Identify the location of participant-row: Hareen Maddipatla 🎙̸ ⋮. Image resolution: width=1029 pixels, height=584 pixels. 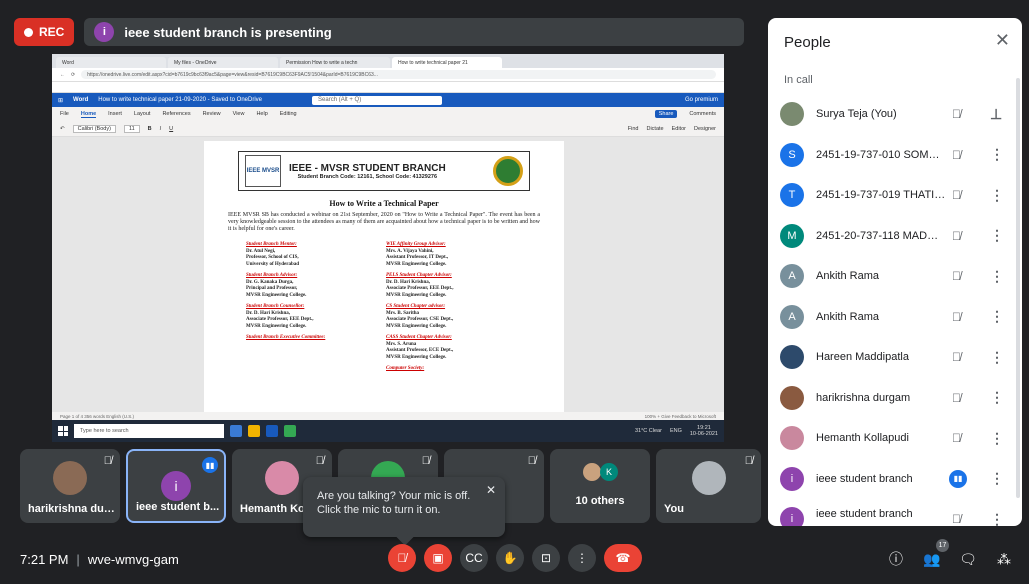
(895, 357).